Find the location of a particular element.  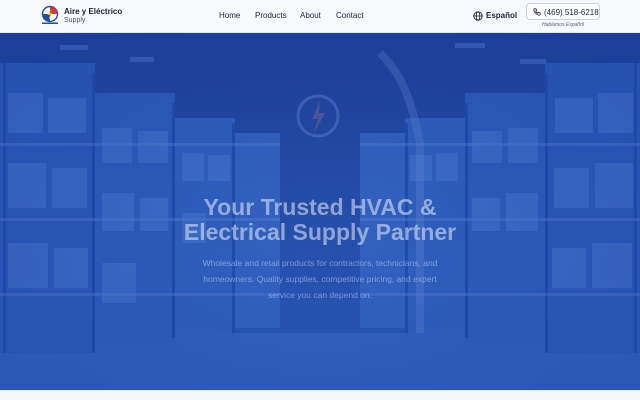

phone-note: Hablamos Español is located at coordinates (563, 24).